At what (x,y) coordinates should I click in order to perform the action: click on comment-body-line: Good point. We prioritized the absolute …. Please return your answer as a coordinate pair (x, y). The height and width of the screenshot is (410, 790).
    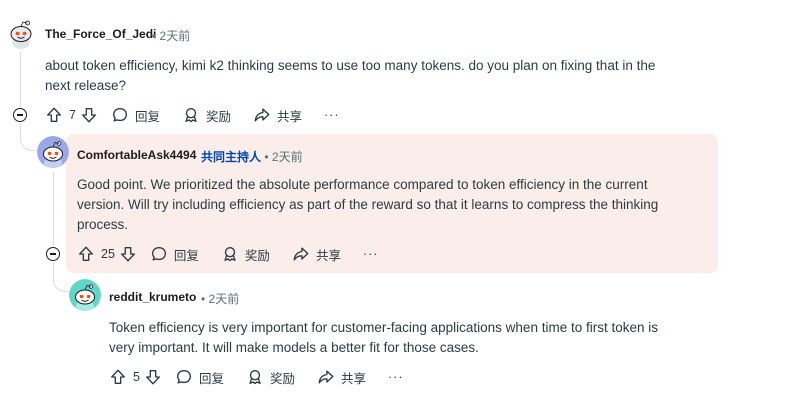
    Looking at the image, I should click on (362, 184).